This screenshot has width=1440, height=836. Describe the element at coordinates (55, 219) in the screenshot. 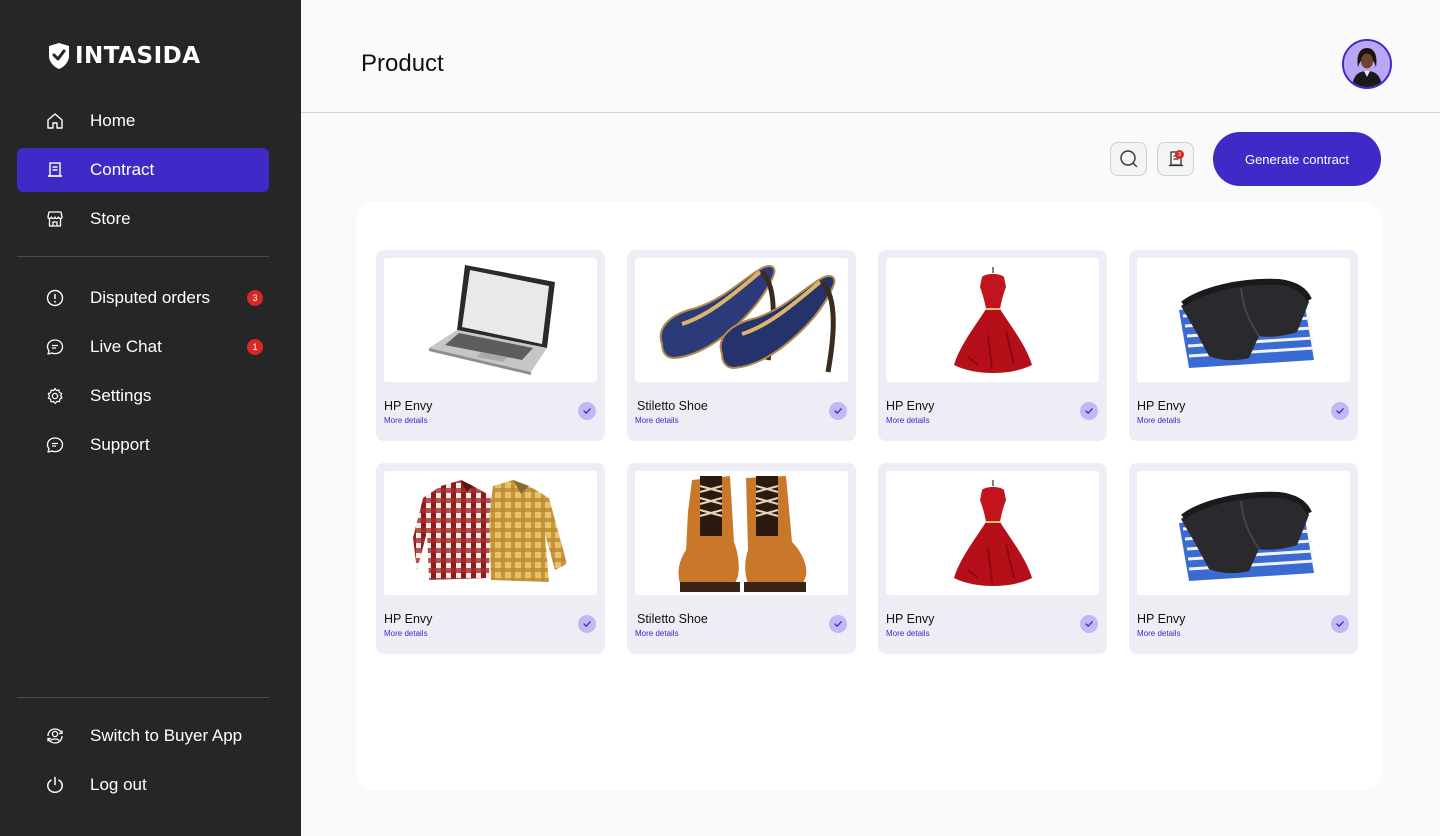

I see `store-icon` at that location.